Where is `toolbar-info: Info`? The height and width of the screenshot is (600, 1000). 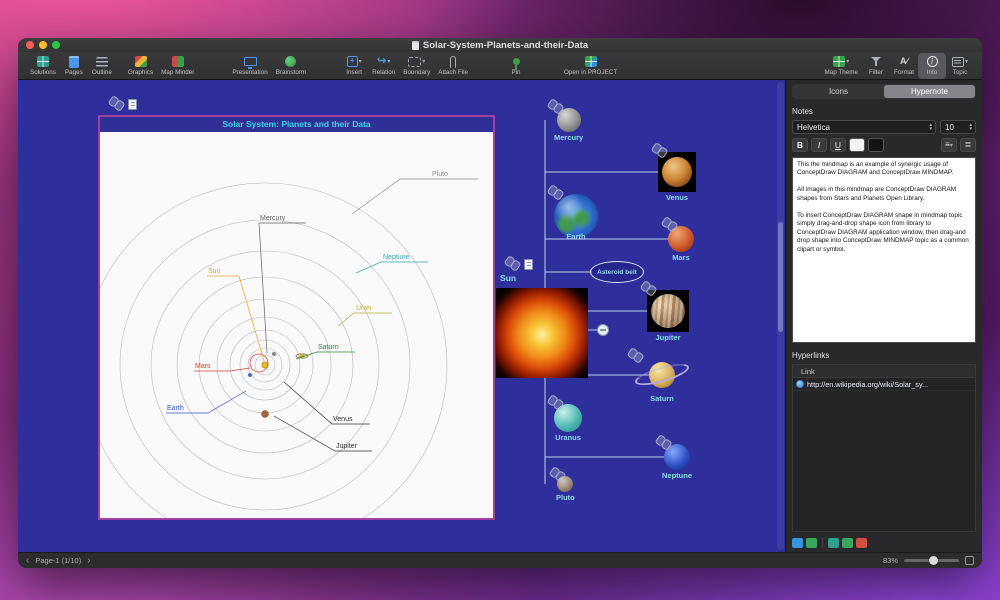
toolbar-info: Info is located at coordinates (932, 65).